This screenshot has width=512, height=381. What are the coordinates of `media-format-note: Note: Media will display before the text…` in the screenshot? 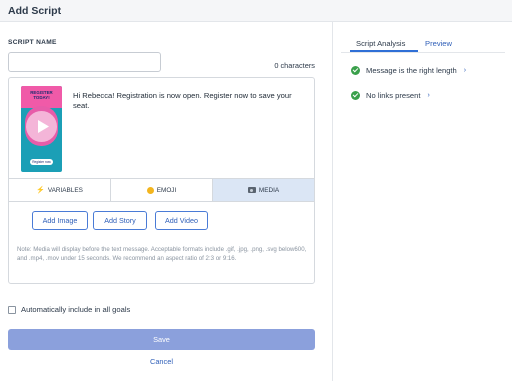 It's located at (162, 254).